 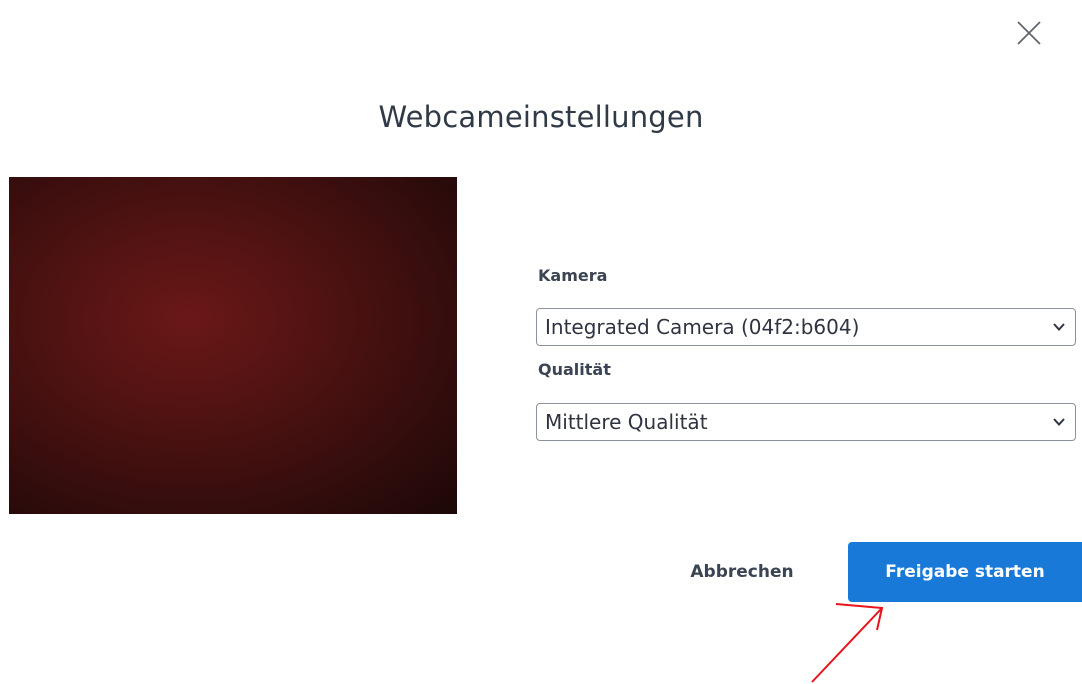 I want to click on camera-label: Kamera, so click(x=573, y=275).